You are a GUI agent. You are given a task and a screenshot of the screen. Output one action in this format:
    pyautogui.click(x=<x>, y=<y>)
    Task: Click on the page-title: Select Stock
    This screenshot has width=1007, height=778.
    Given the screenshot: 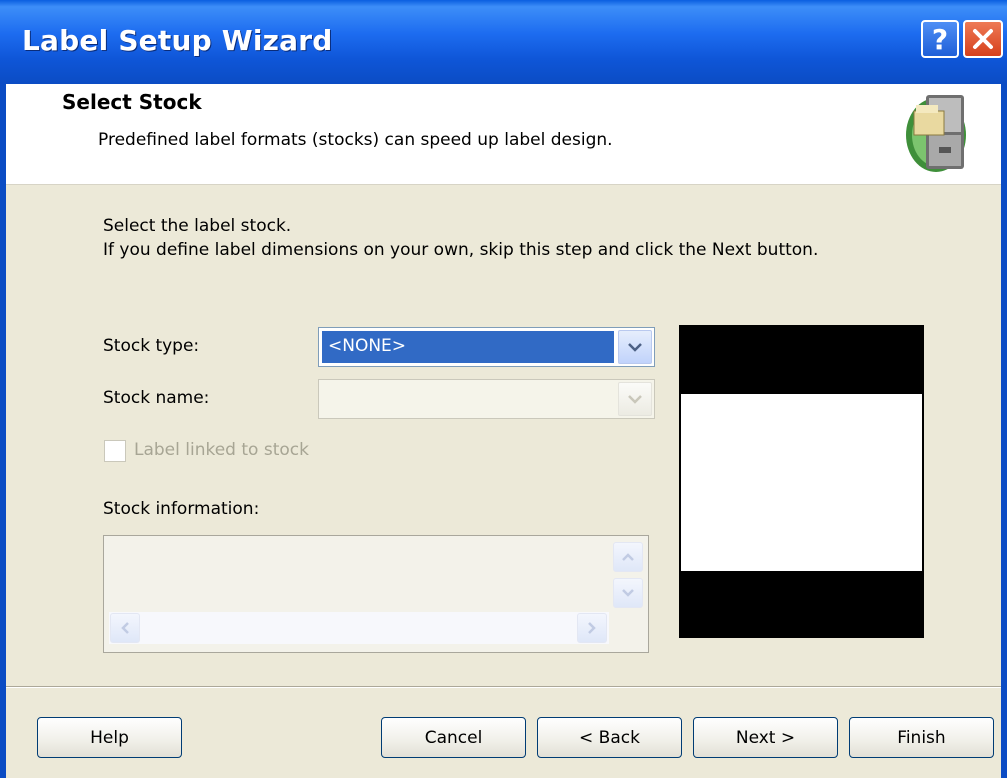 What is the action you would take?
    pyautogui.click(x=132, y=102)
    